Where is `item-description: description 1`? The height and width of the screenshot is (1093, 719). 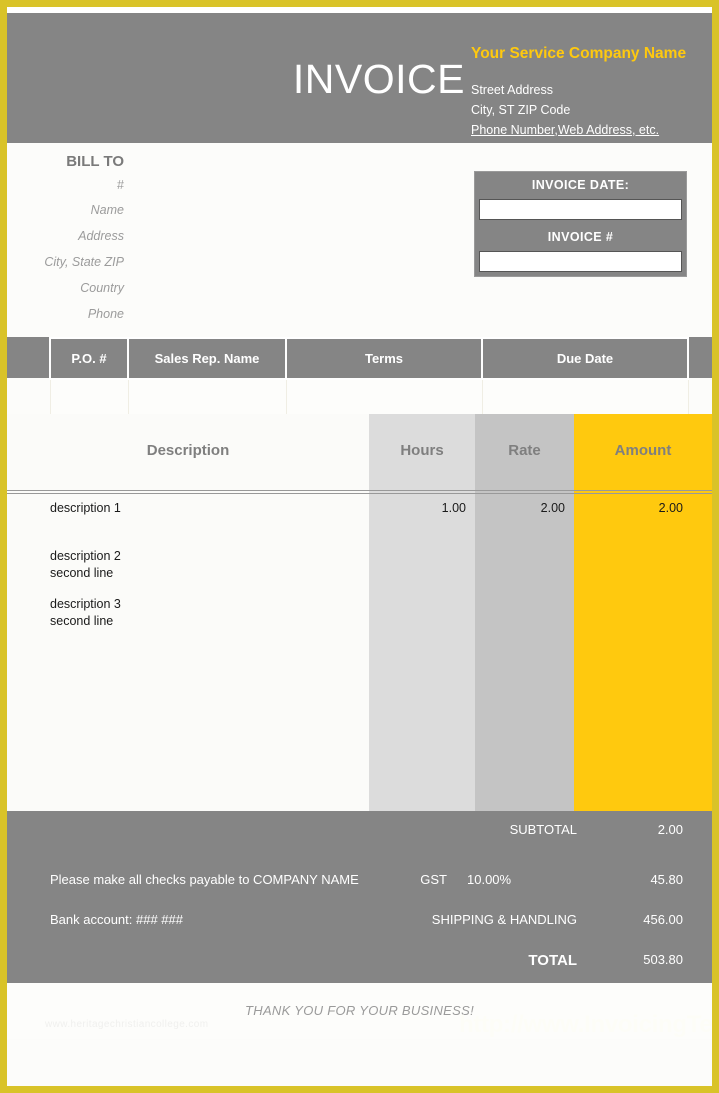 item-description: description 1 is located at coordinates (85, 508).